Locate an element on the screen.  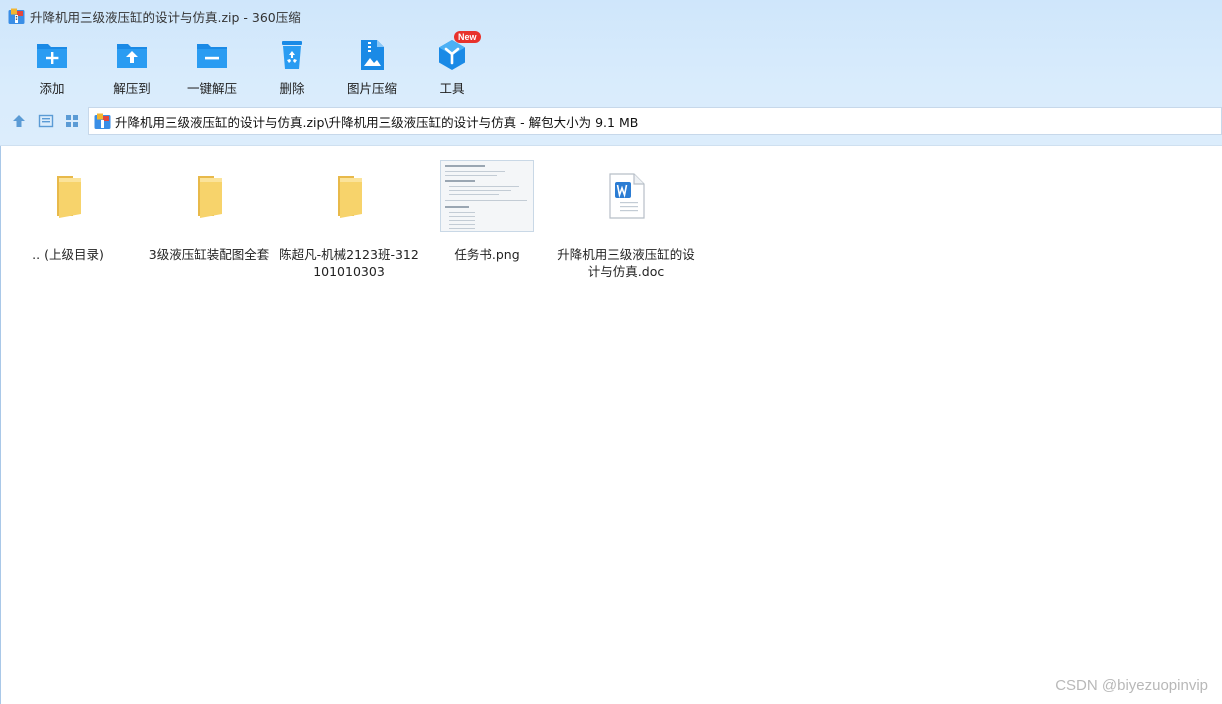
file-item-doc: 升降机用三级液压缸的设计与仿真.doc is located at coordinates (626, 219).